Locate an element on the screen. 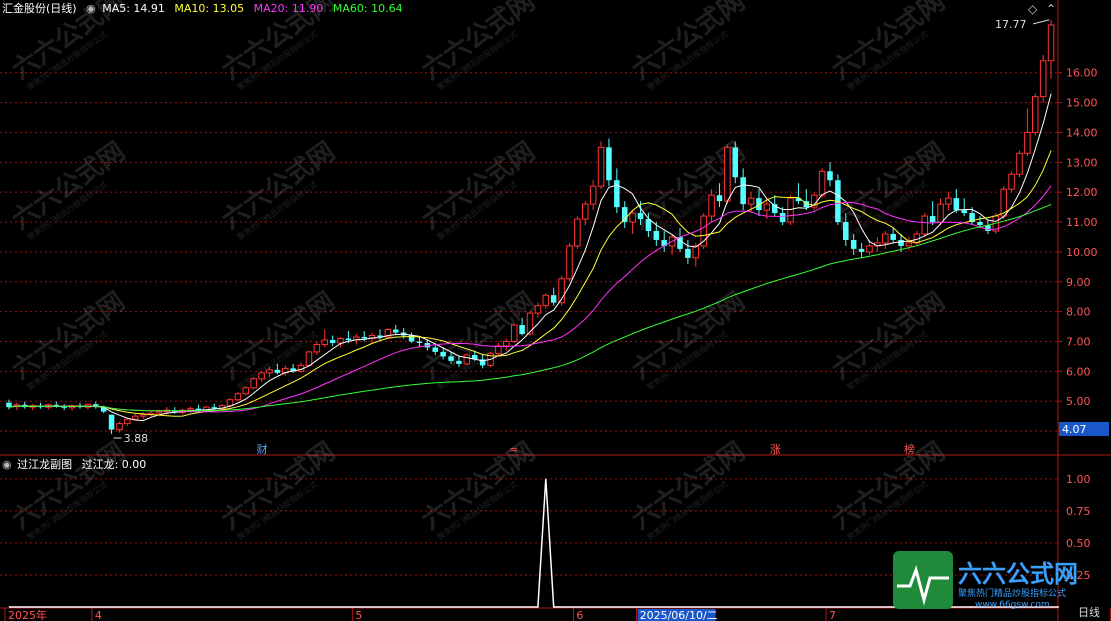 The width and height of the screenshot is (1111, 621). price-tick-label: 12.00 is located at coordinates (1082, 192).